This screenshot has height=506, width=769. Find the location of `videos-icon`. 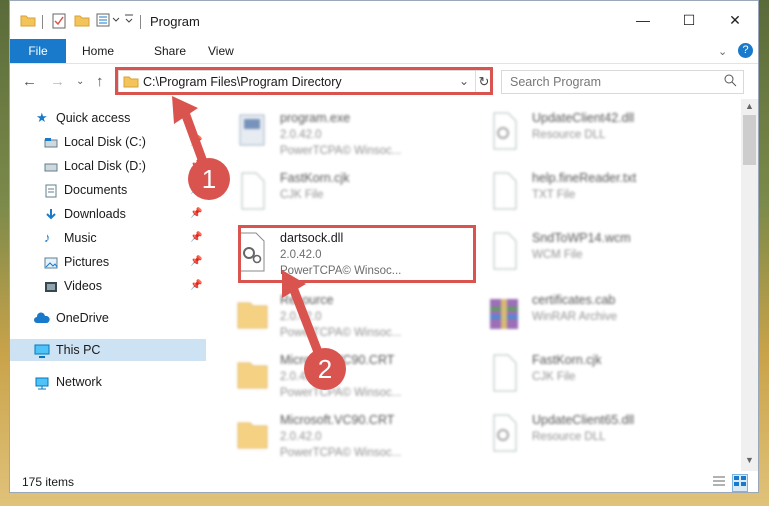

videos-icon is located at coordinates (51, 286).